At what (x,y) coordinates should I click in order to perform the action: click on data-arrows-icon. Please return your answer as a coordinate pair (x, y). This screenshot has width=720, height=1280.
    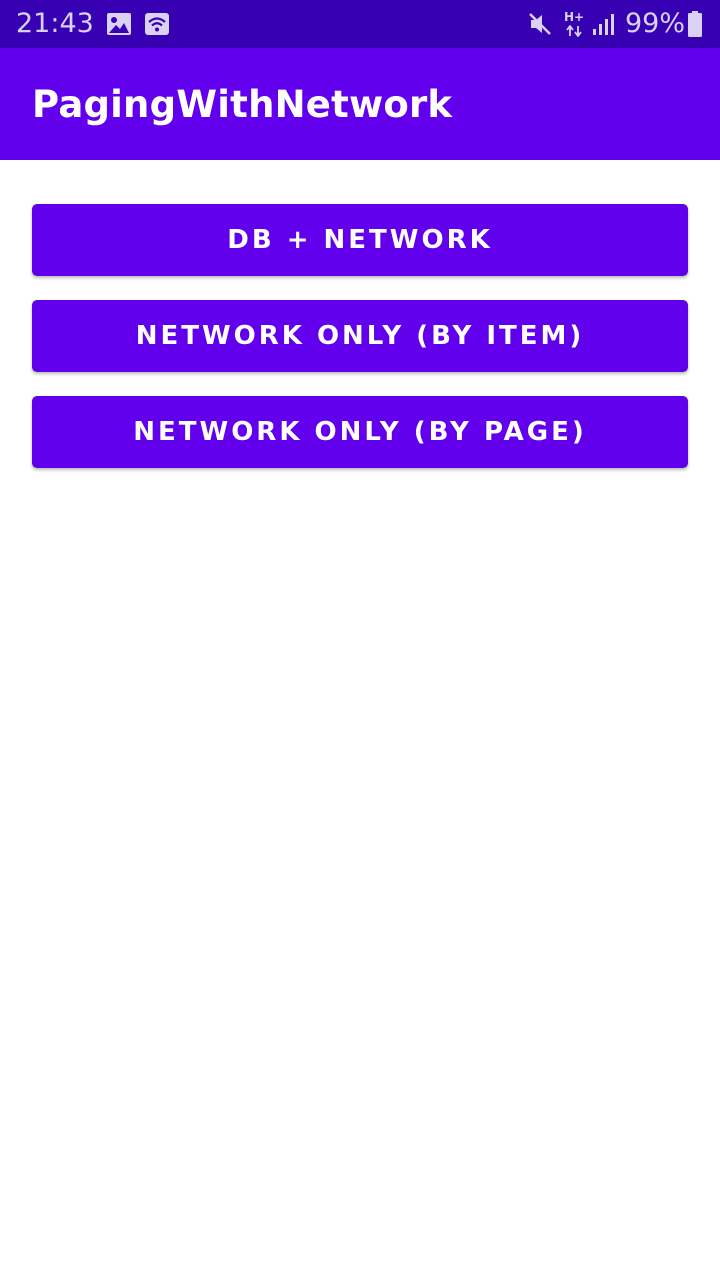
    Looking at the image, I should click on (574, 31).